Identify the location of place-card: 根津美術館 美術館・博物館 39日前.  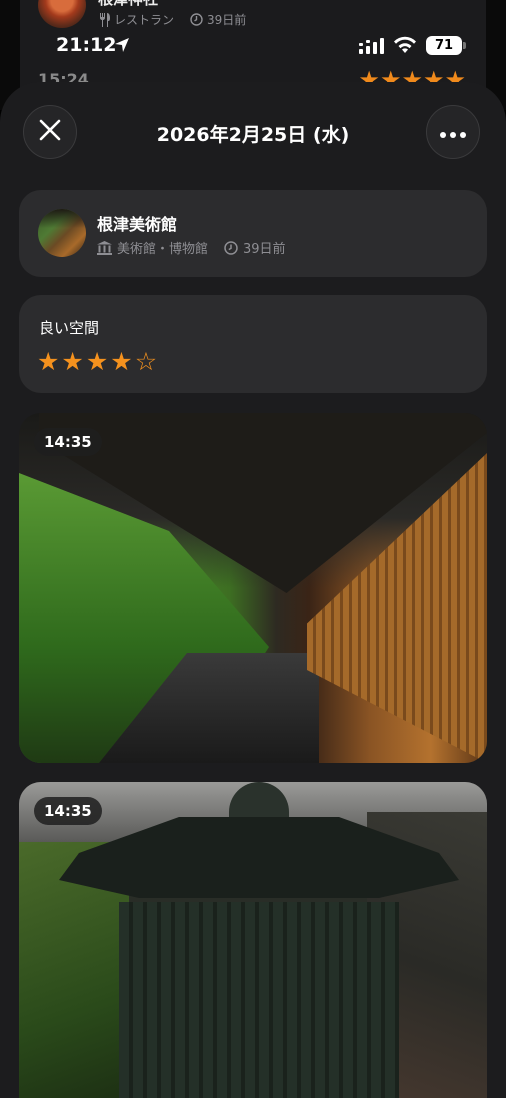
(253, 233).